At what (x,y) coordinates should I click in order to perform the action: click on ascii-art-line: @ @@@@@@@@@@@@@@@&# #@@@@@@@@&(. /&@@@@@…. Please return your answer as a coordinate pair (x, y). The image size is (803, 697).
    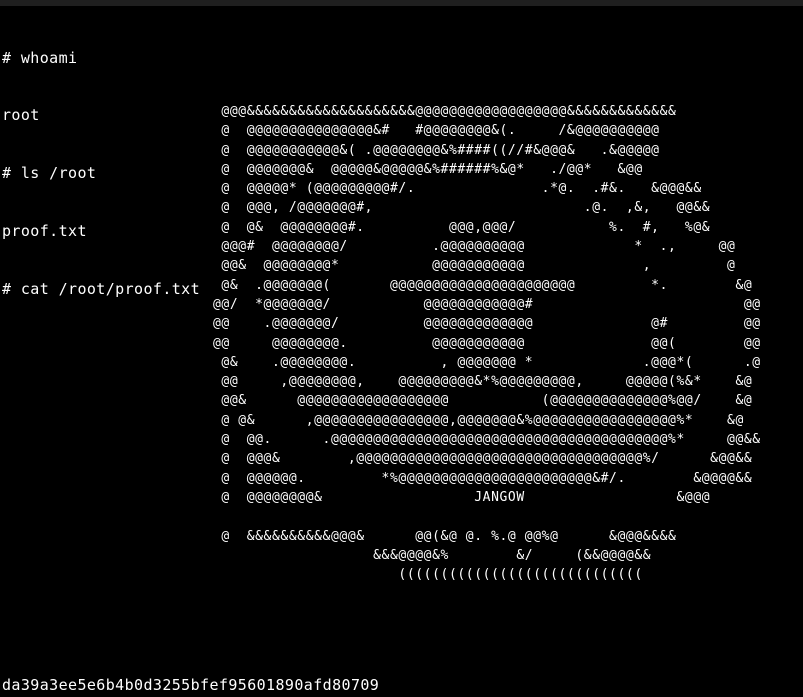
    Looking at the image, I should click on (436, 131).